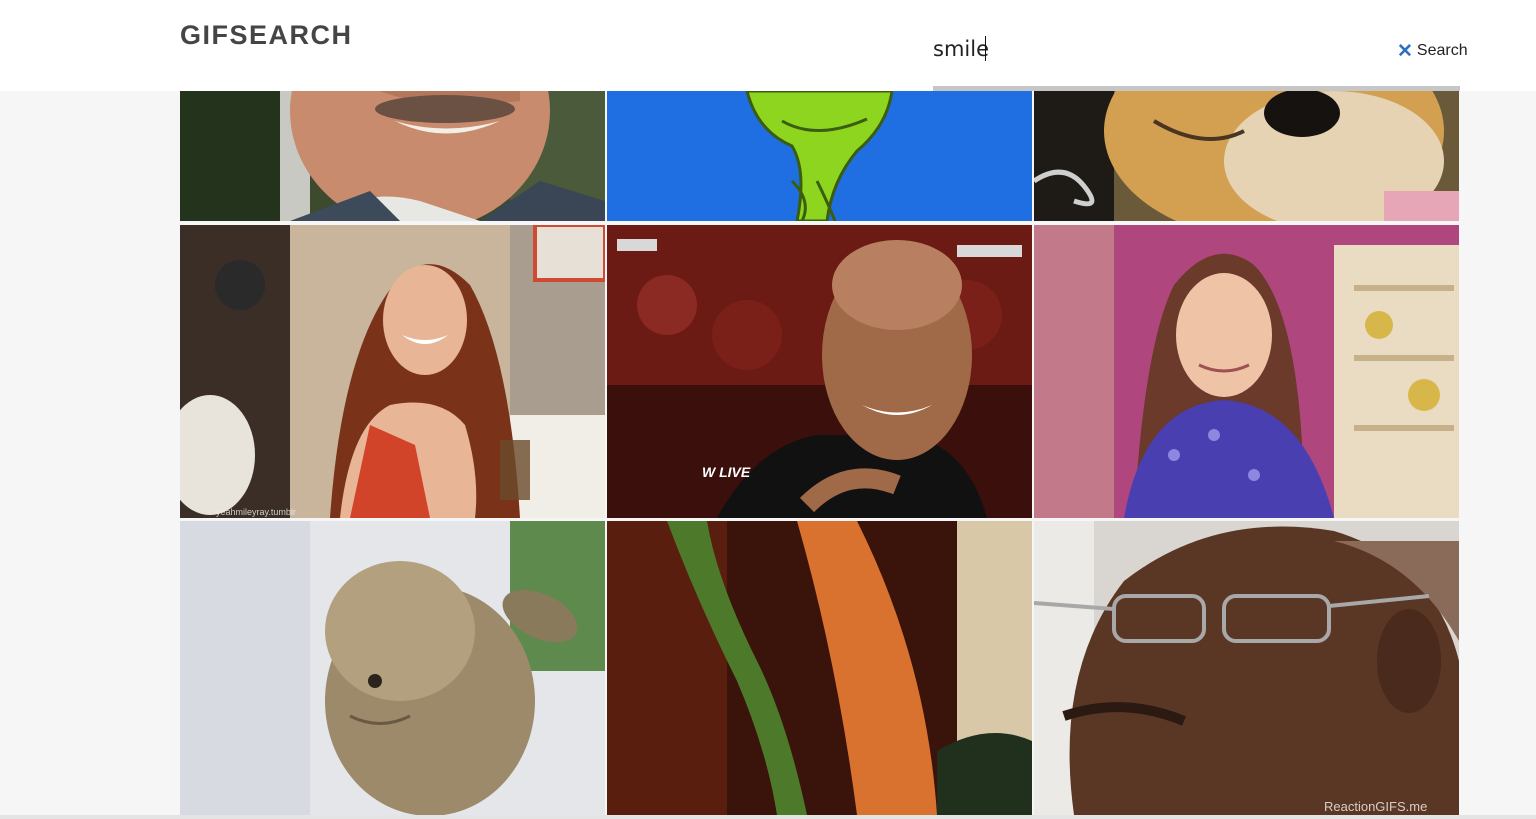 This screenshot has width=1536, height=819. I want to click on gif-tile-bunny, so click(392, 668).